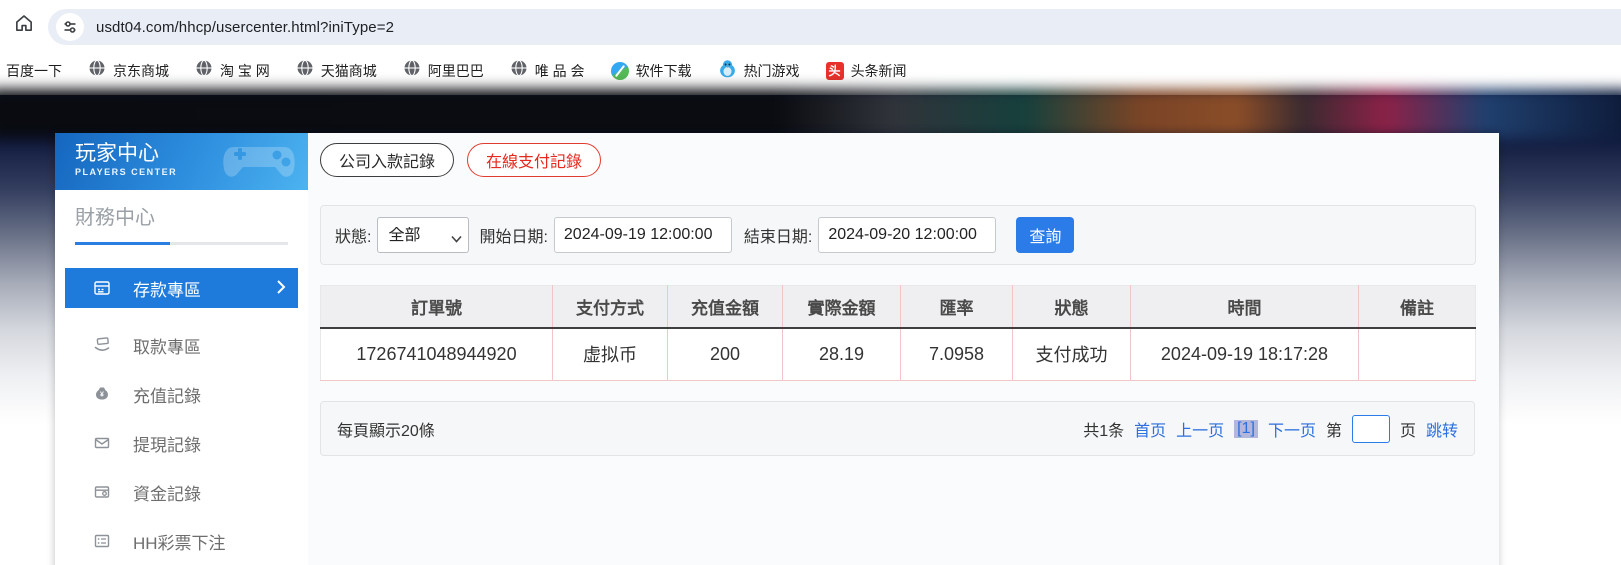  I want to click on chevron-right-icon, so click(281, 289).